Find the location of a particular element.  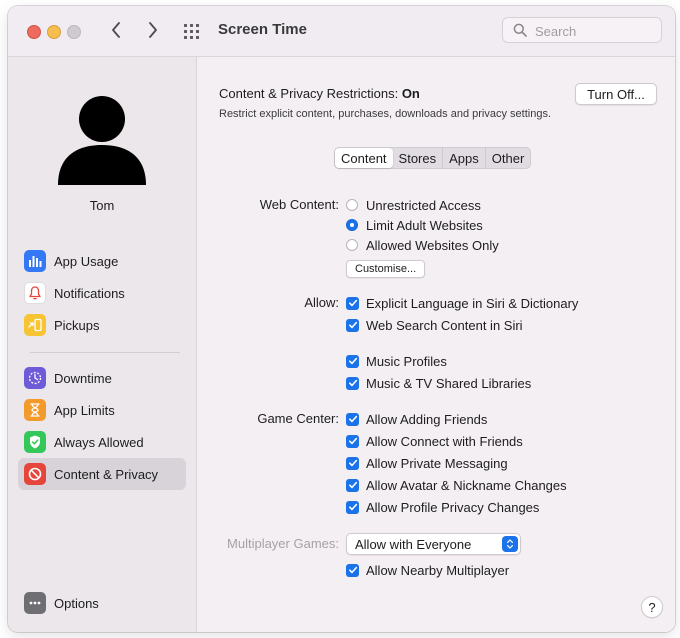

radio-allowed-websites-only: Allowed Websites Only is located at coordinates (422, 245).